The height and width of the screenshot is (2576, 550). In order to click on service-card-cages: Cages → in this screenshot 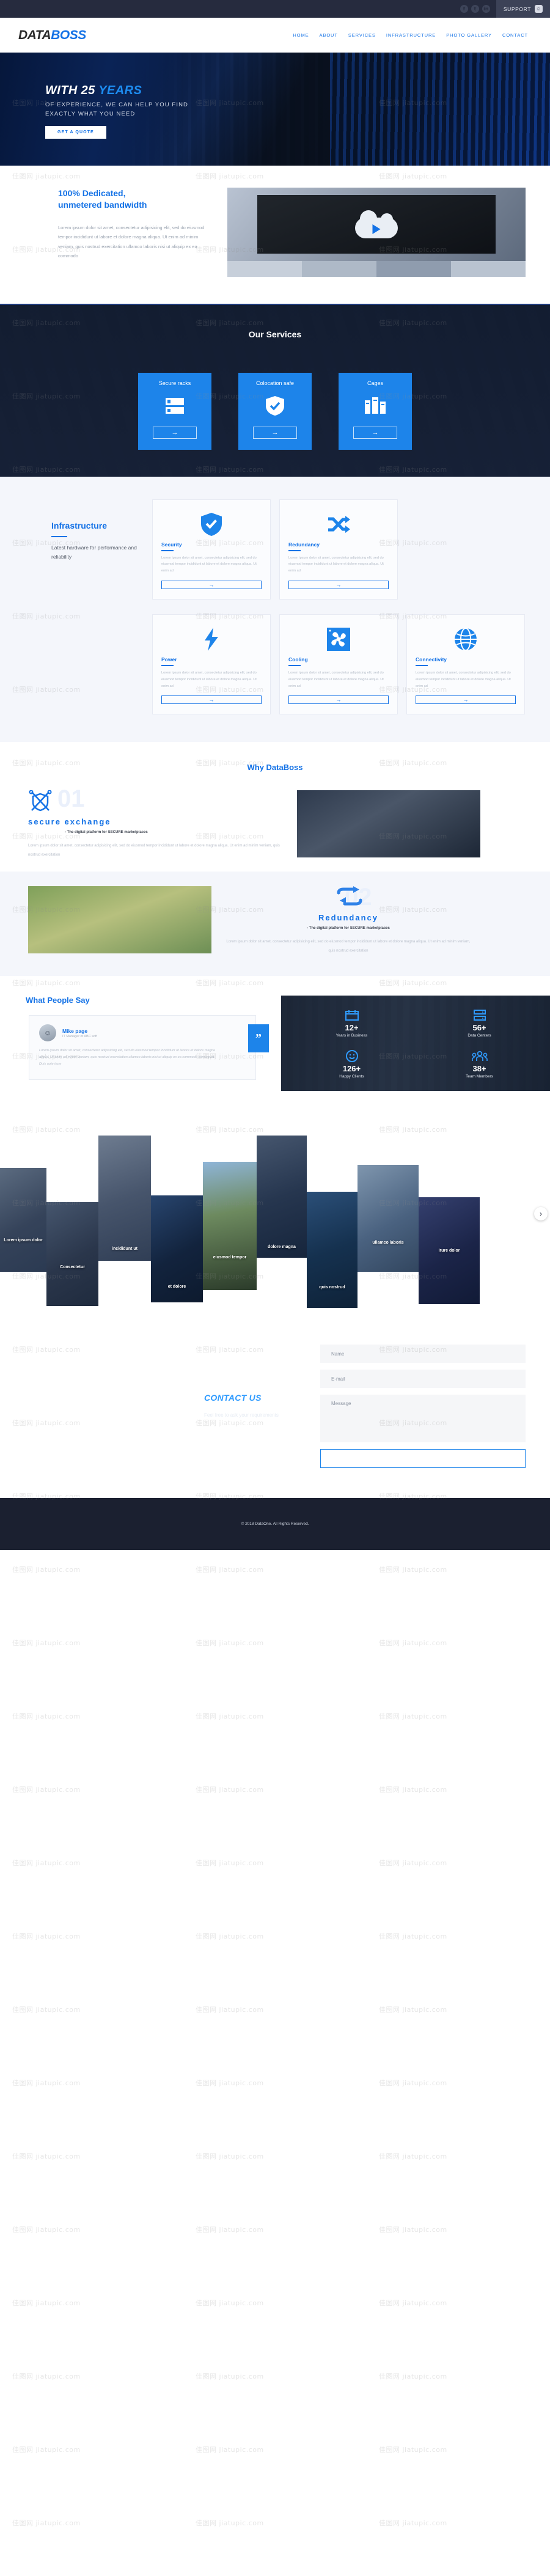, I will do `click(376, 411)`.